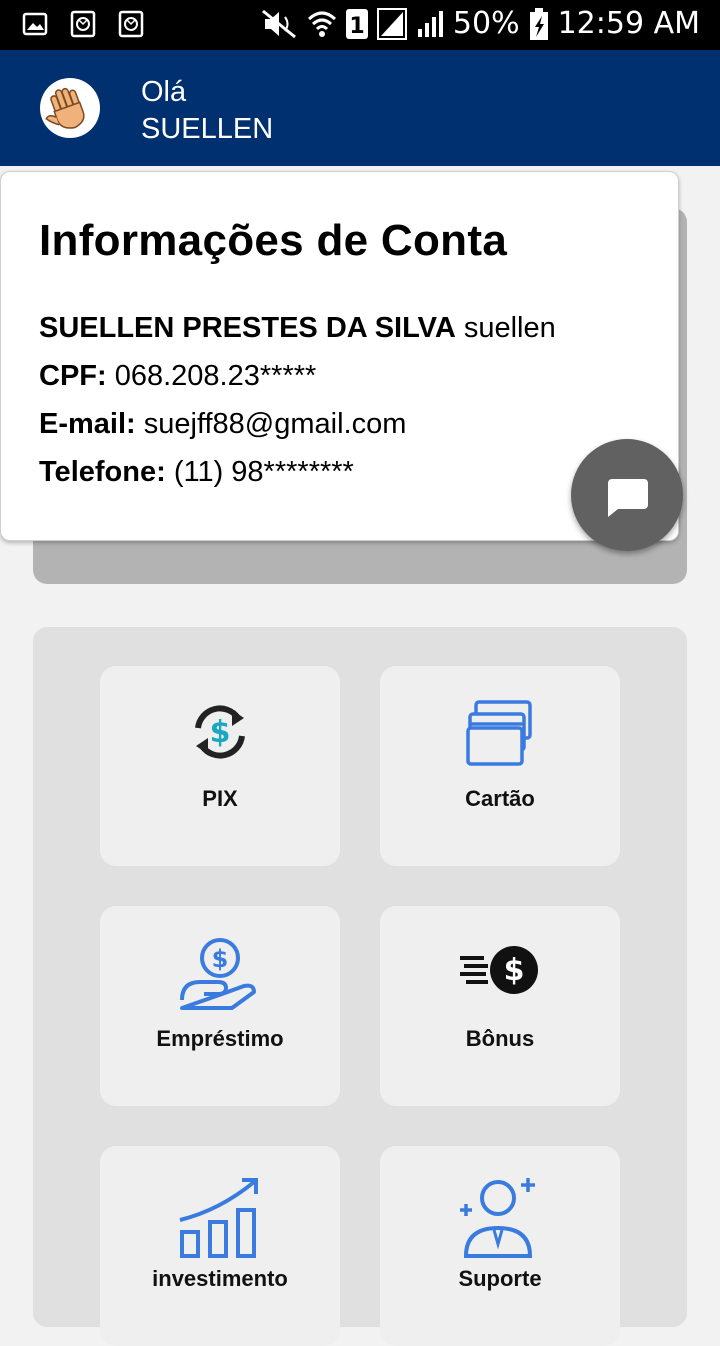  Describe the element at coordinates (275, 424) in the screenshot. I see `email-value: suejff88@gmail.com` at that location.